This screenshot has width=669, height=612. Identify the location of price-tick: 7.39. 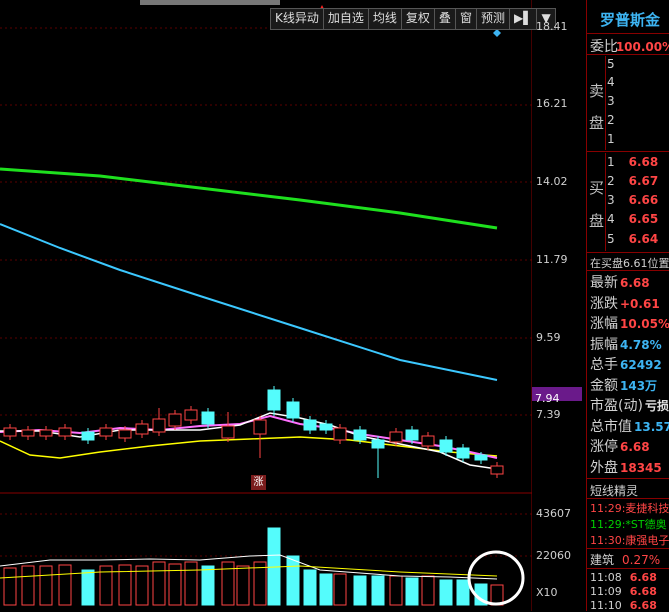
(548, 414).